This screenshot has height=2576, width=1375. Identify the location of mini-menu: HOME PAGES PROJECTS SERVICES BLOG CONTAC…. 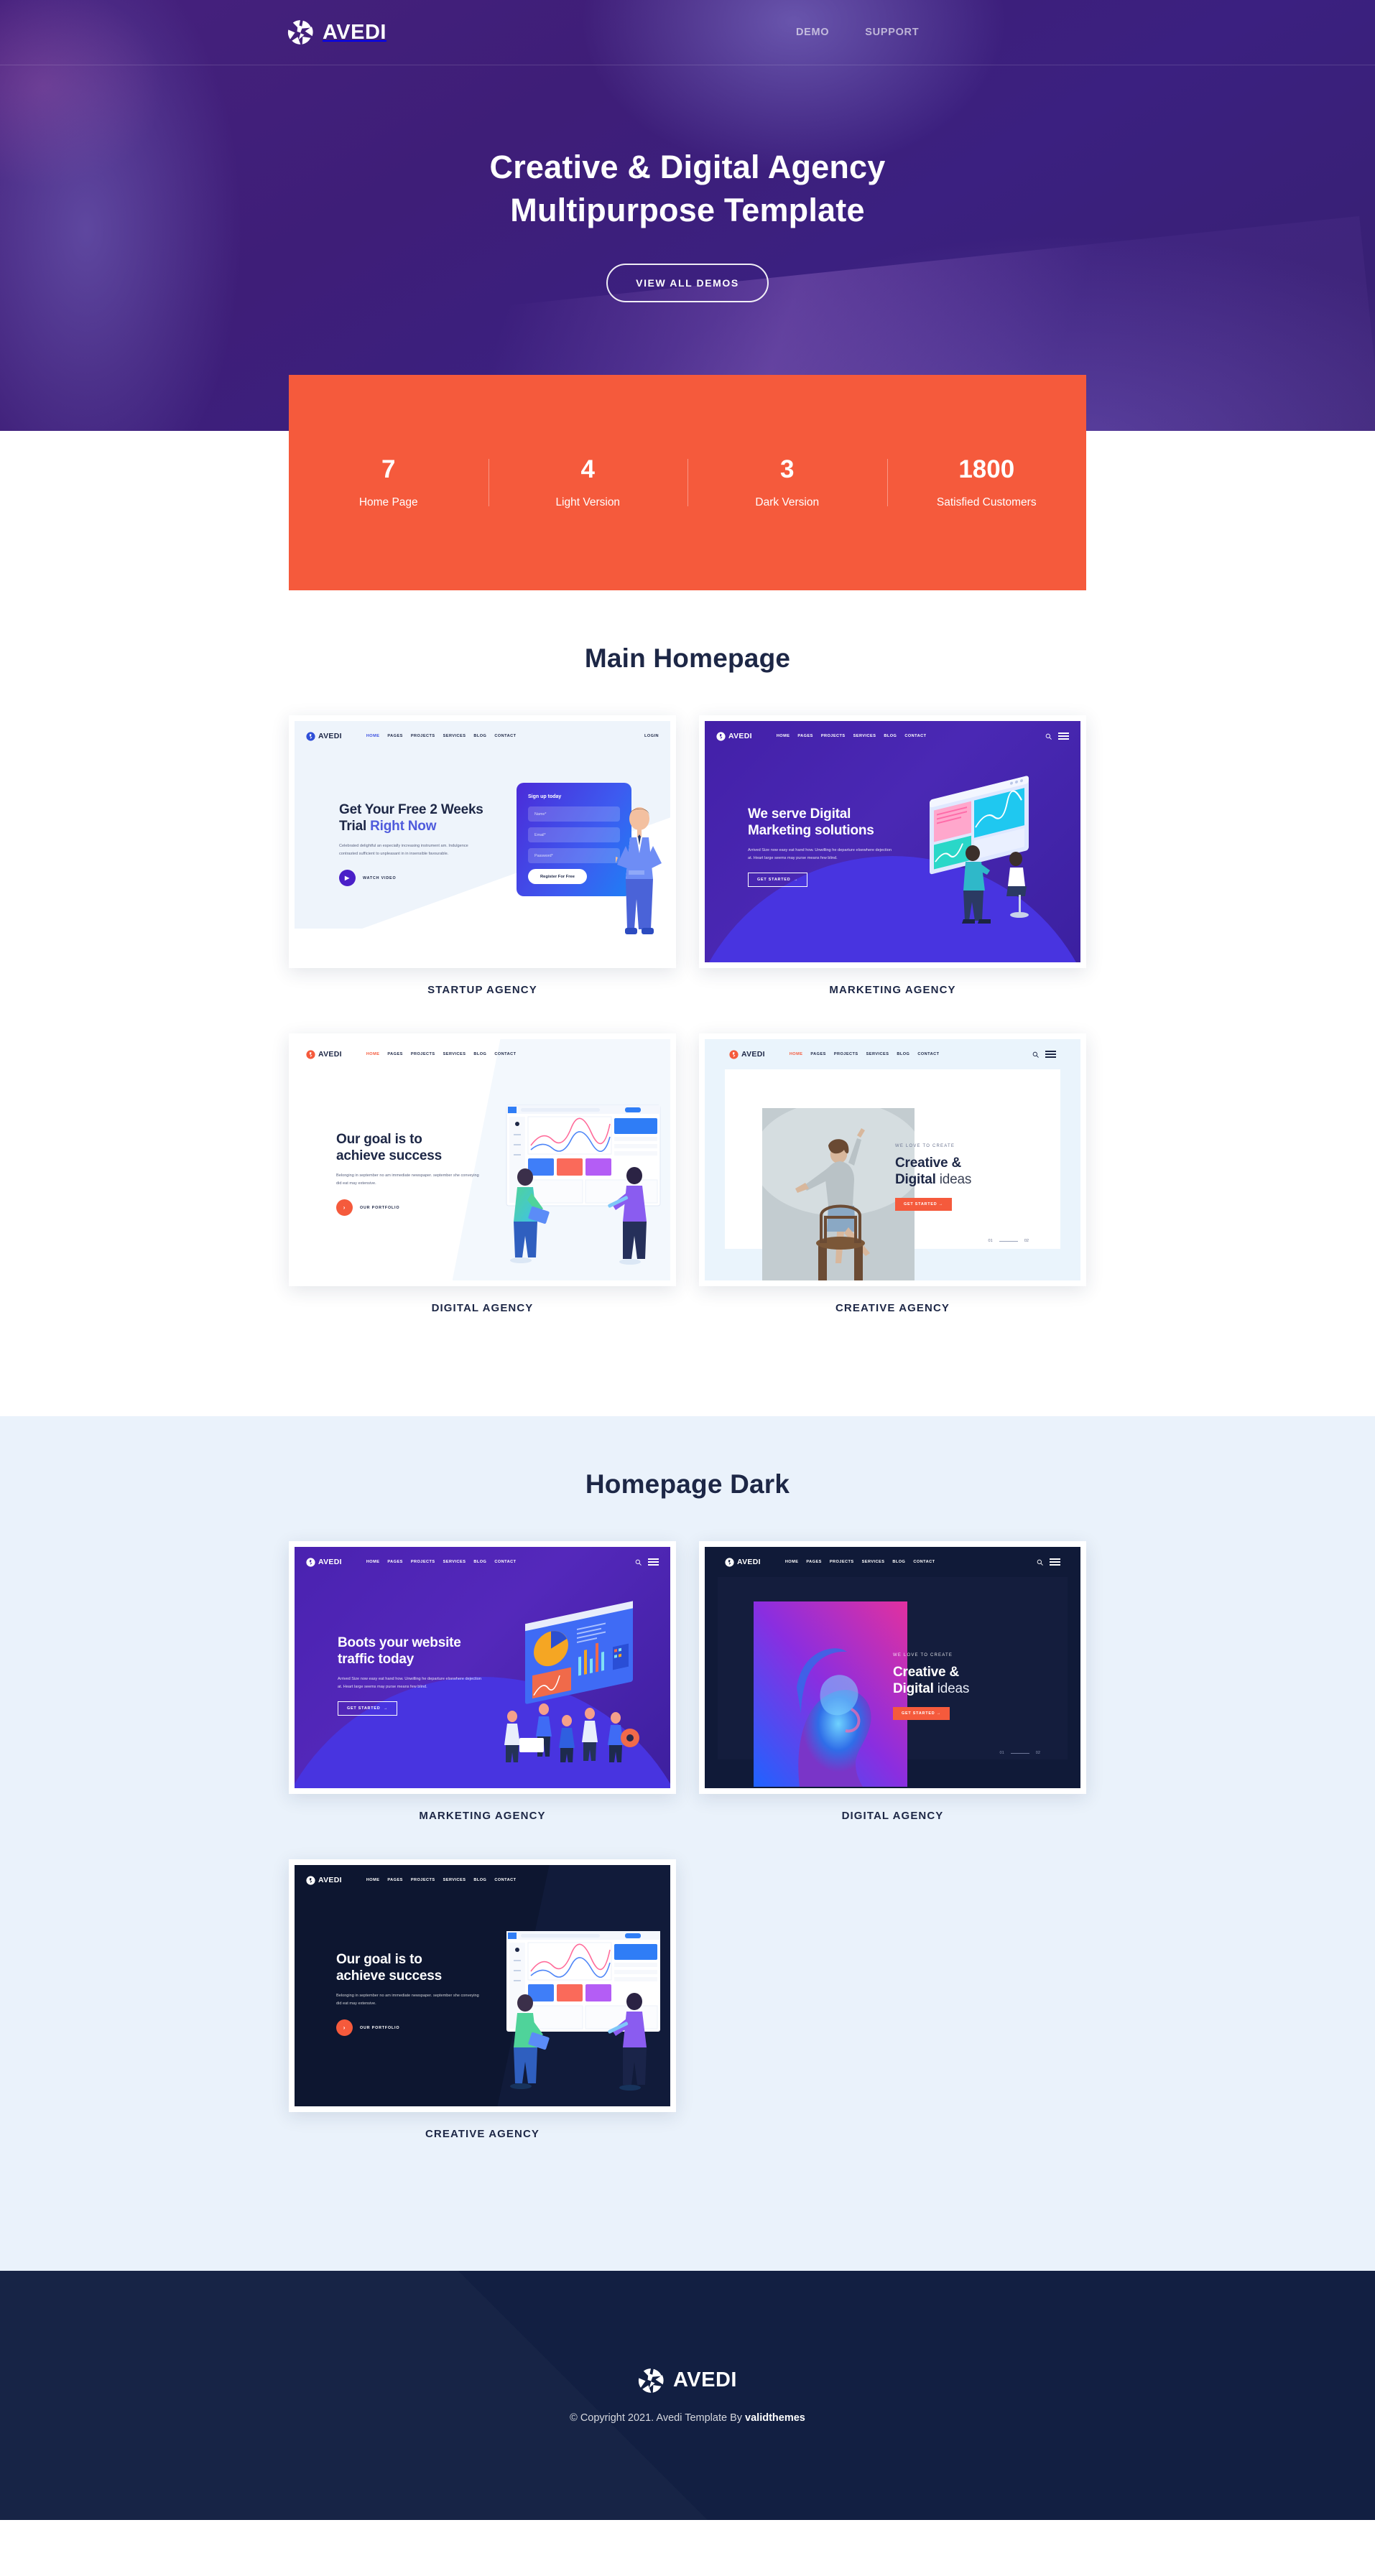
(441, 1880).